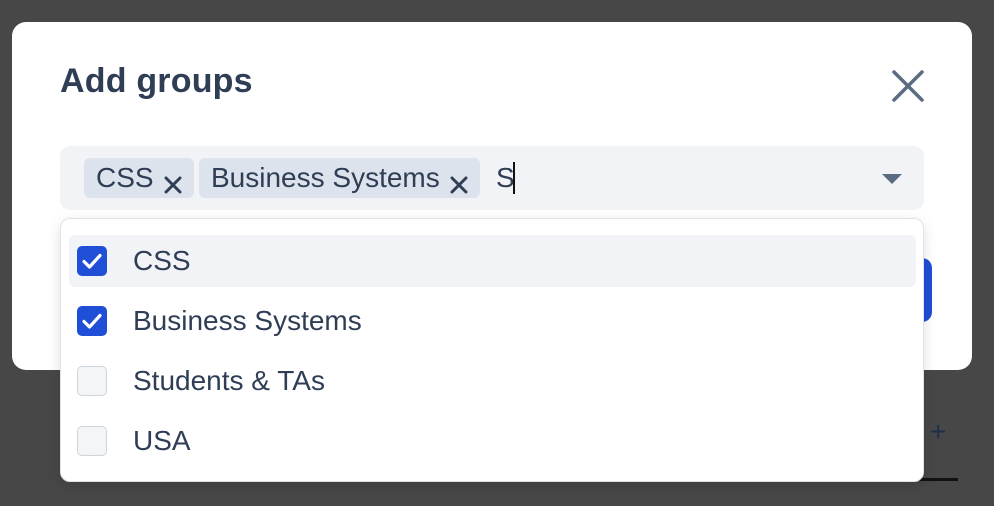  Describe the element at coordinates (162, 440) in the screenshot. I see `option-label: USA` at that location.